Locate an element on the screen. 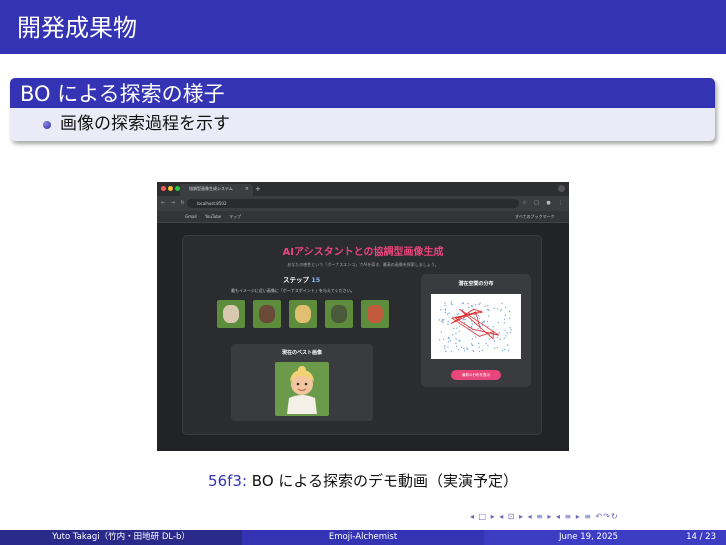 The image size is (726, 545). step-heading: ステップ 15 is located at coordinates (301, 280).